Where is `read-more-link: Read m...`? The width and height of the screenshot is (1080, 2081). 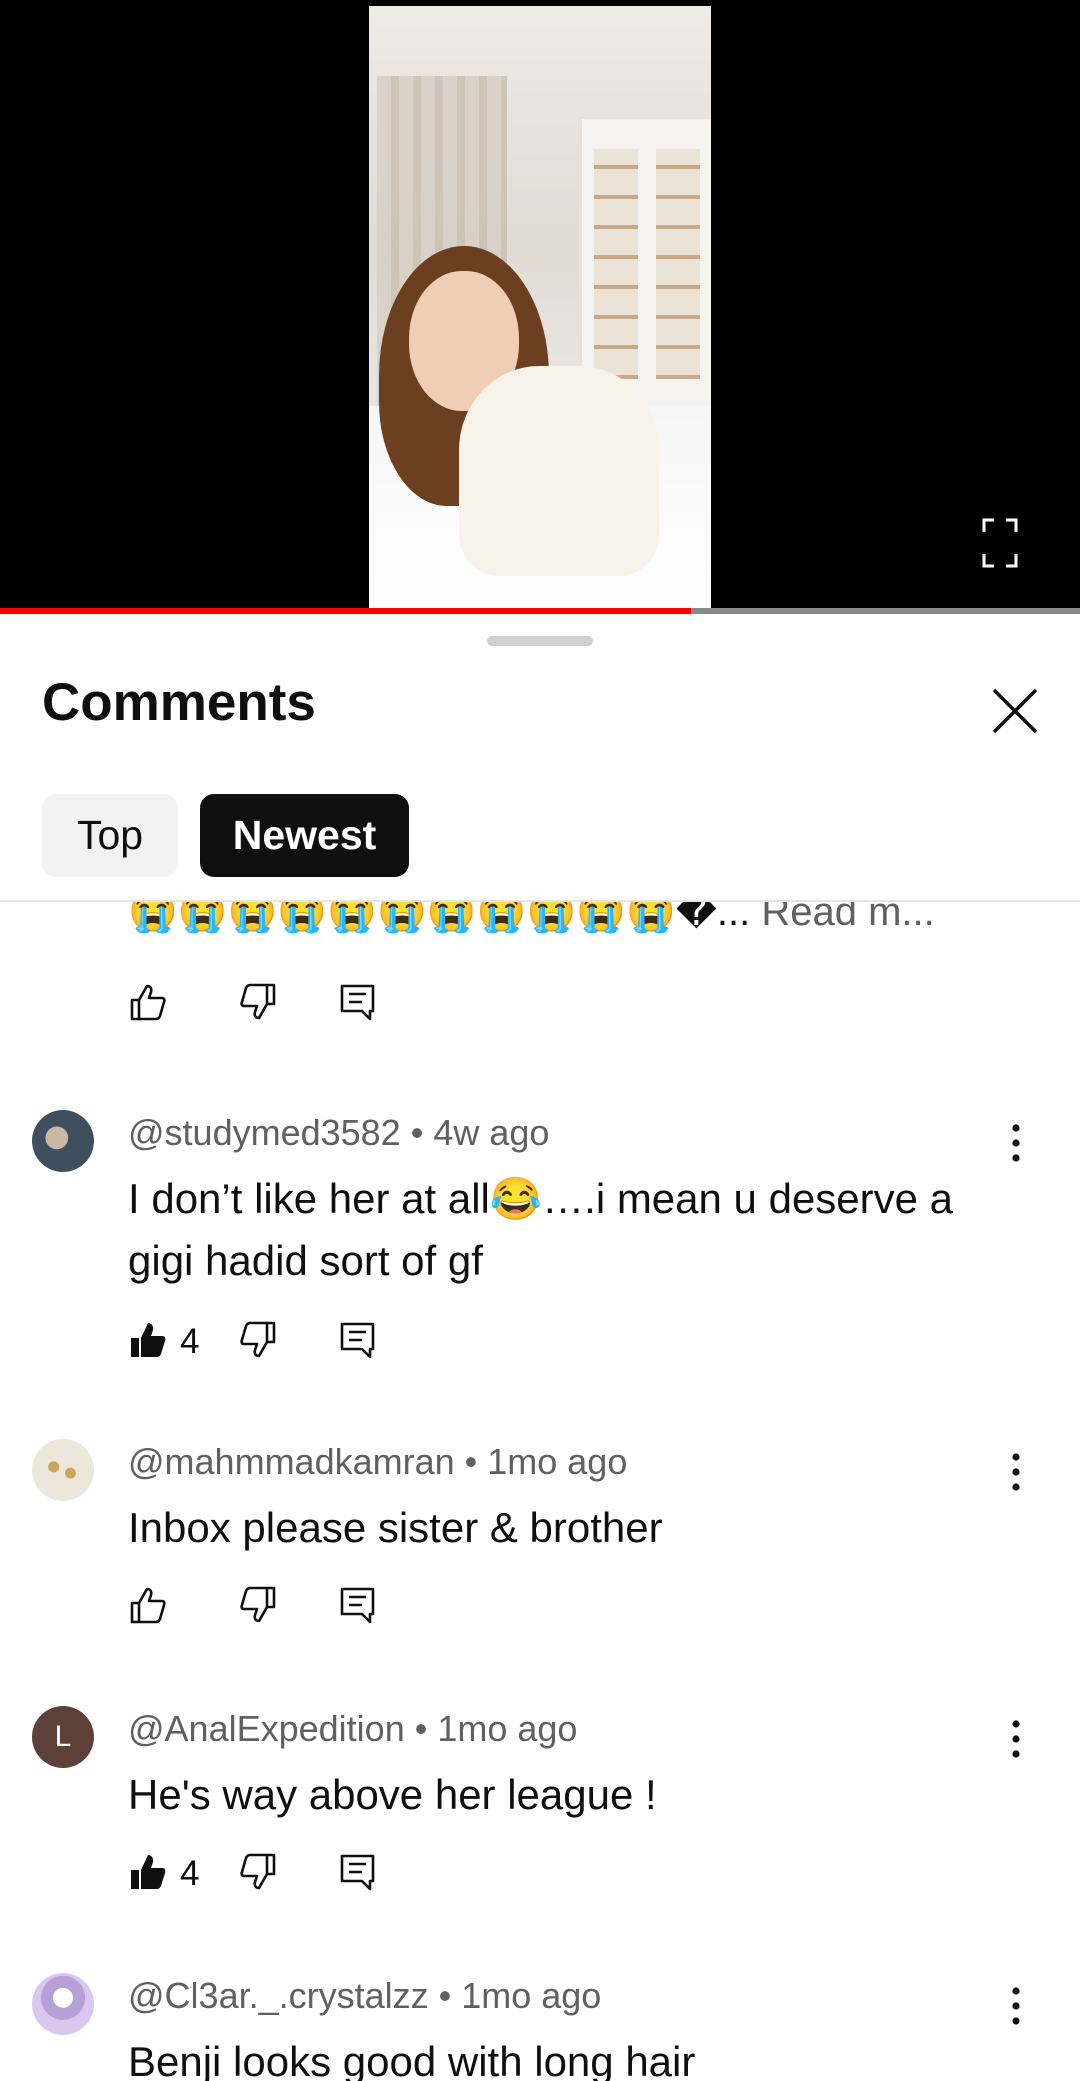 read-more-link: Read m... is located at coordinates (847, 918).